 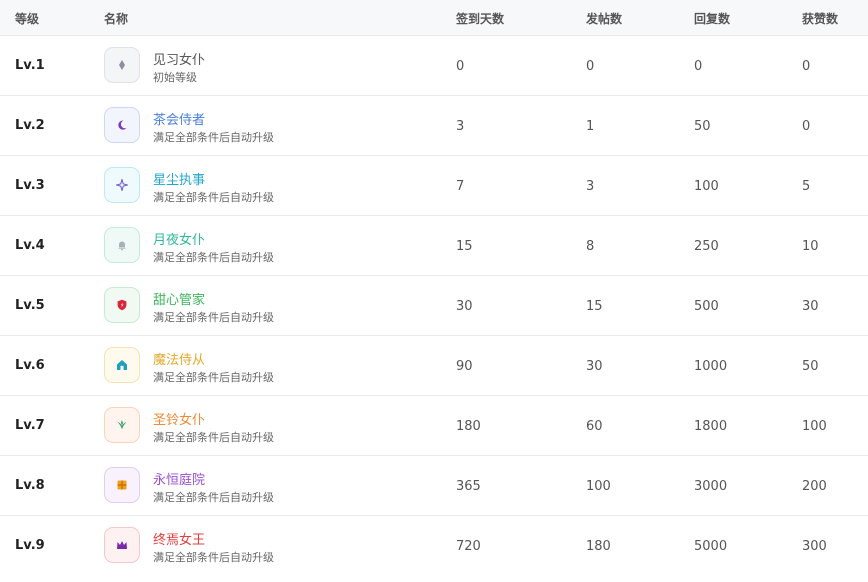 I want to click on header-checkin: 签到天数, so click(x=480, y=19).